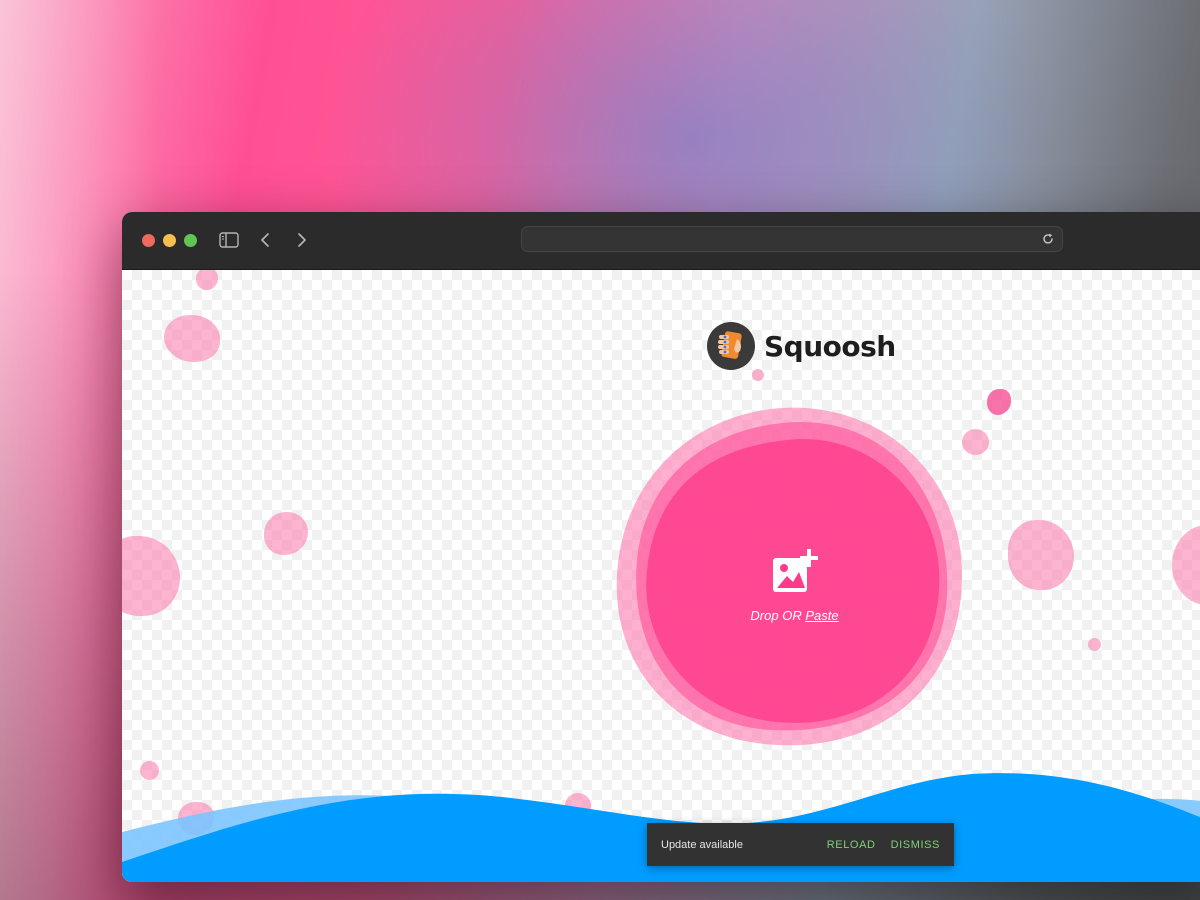 Image resolution: width=1200 pixels, height=900 pixels. What do you see at coordinates (148, 240) in the screenshot?
I see `close-window-button` at bounding box center [148, 240].